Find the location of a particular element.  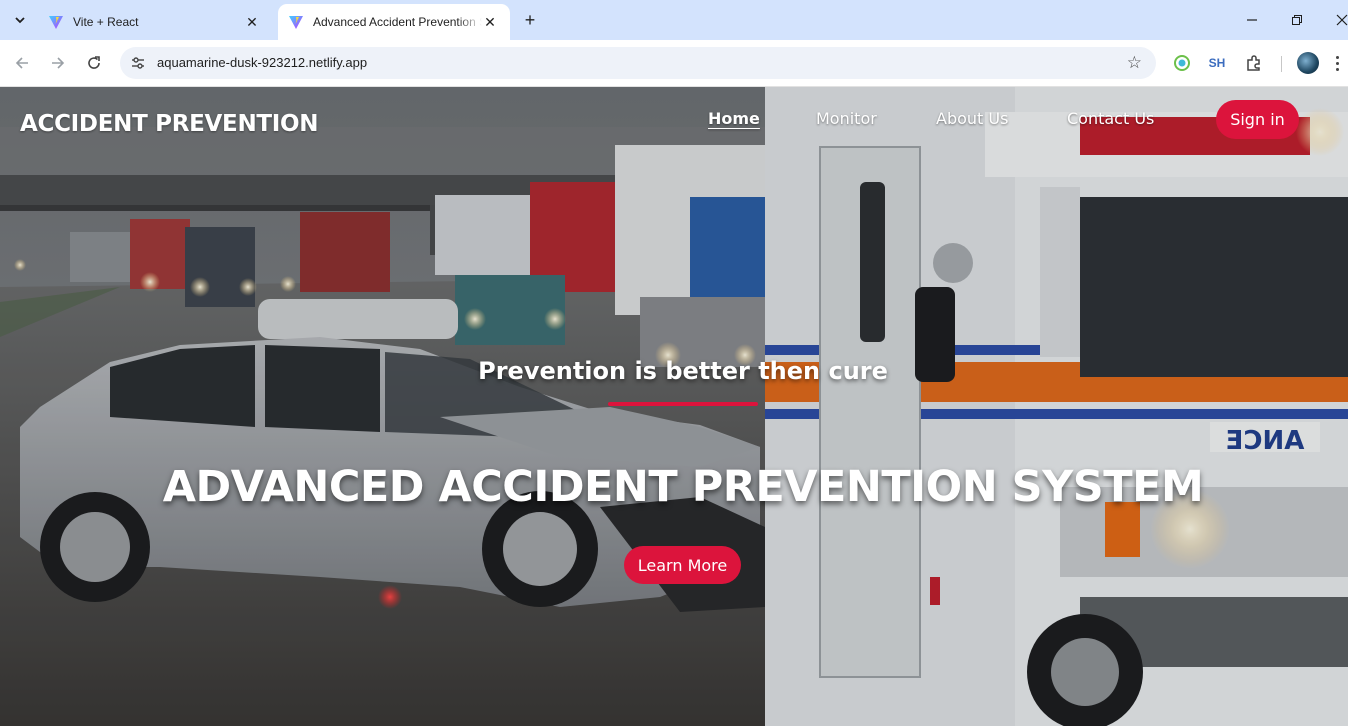

site-brand-logo: ACCIDENT PREVENTION is located at coordinates (169, 124).